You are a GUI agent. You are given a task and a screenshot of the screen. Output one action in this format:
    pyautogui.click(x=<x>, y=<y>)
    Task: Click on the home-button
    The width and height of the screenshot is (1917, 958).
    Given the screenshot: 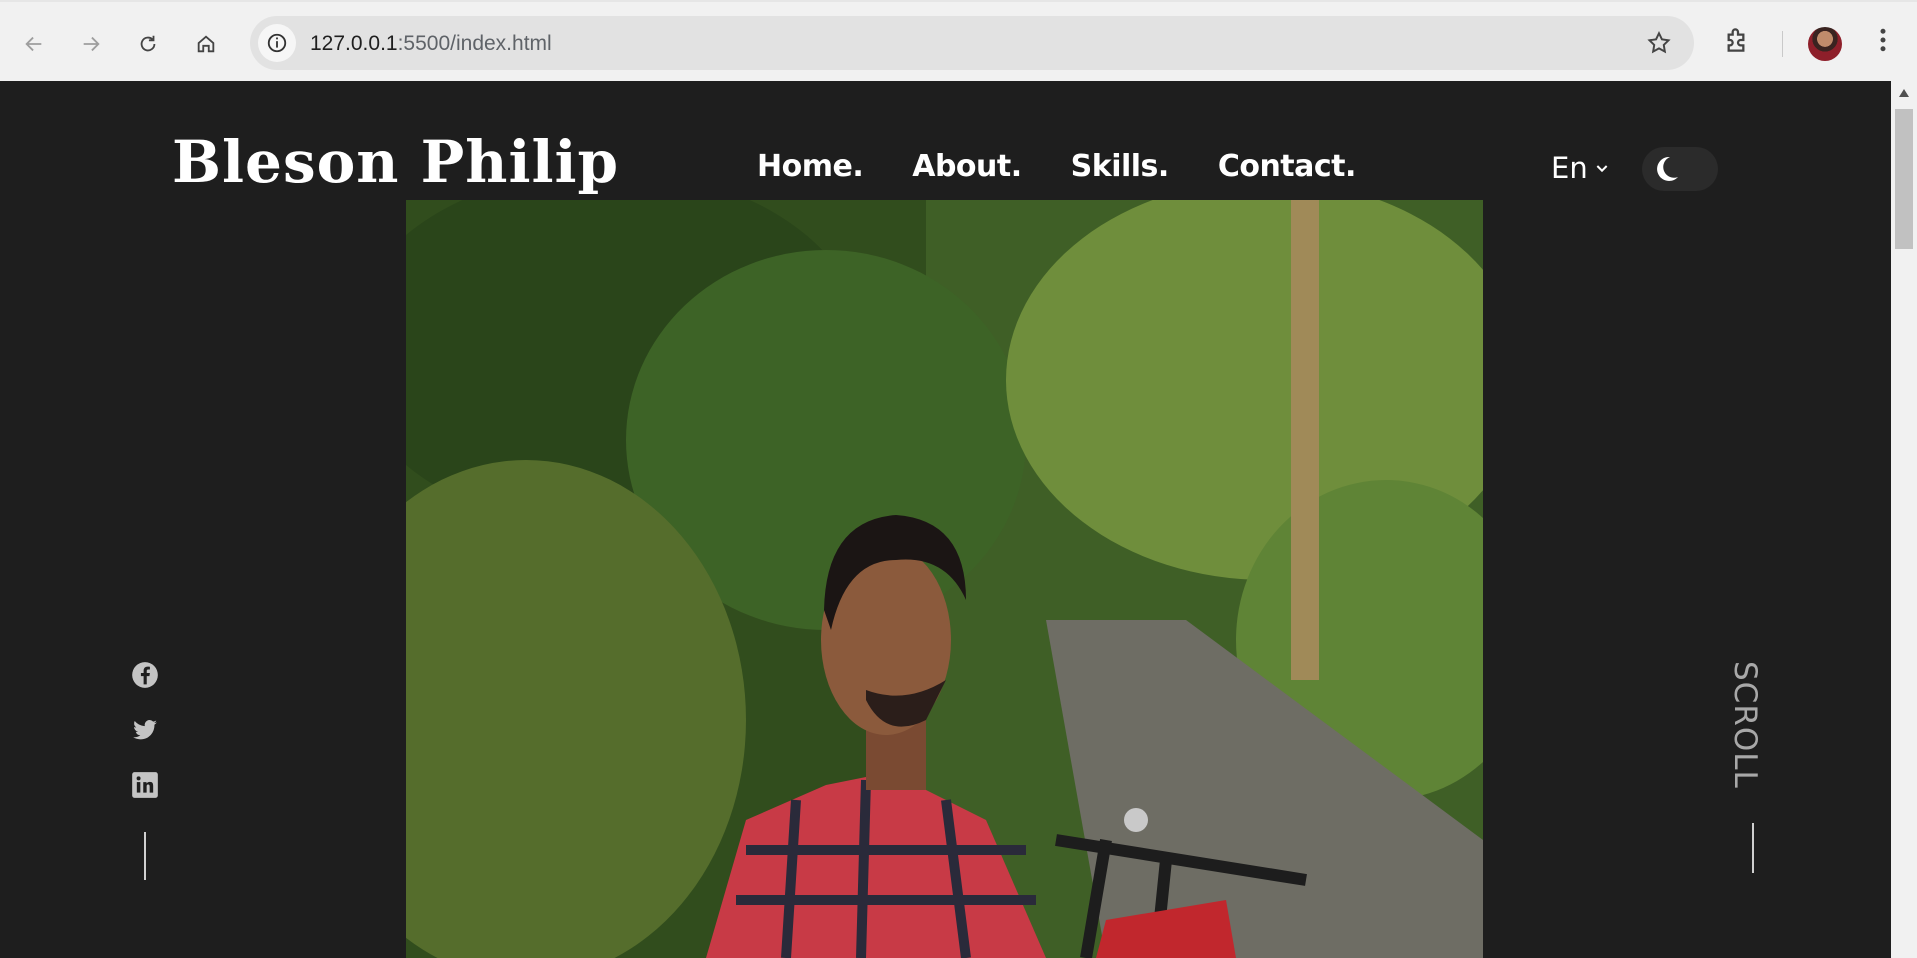 What is the action you would take?
    pyautogui.click(x=206, y=44)
    